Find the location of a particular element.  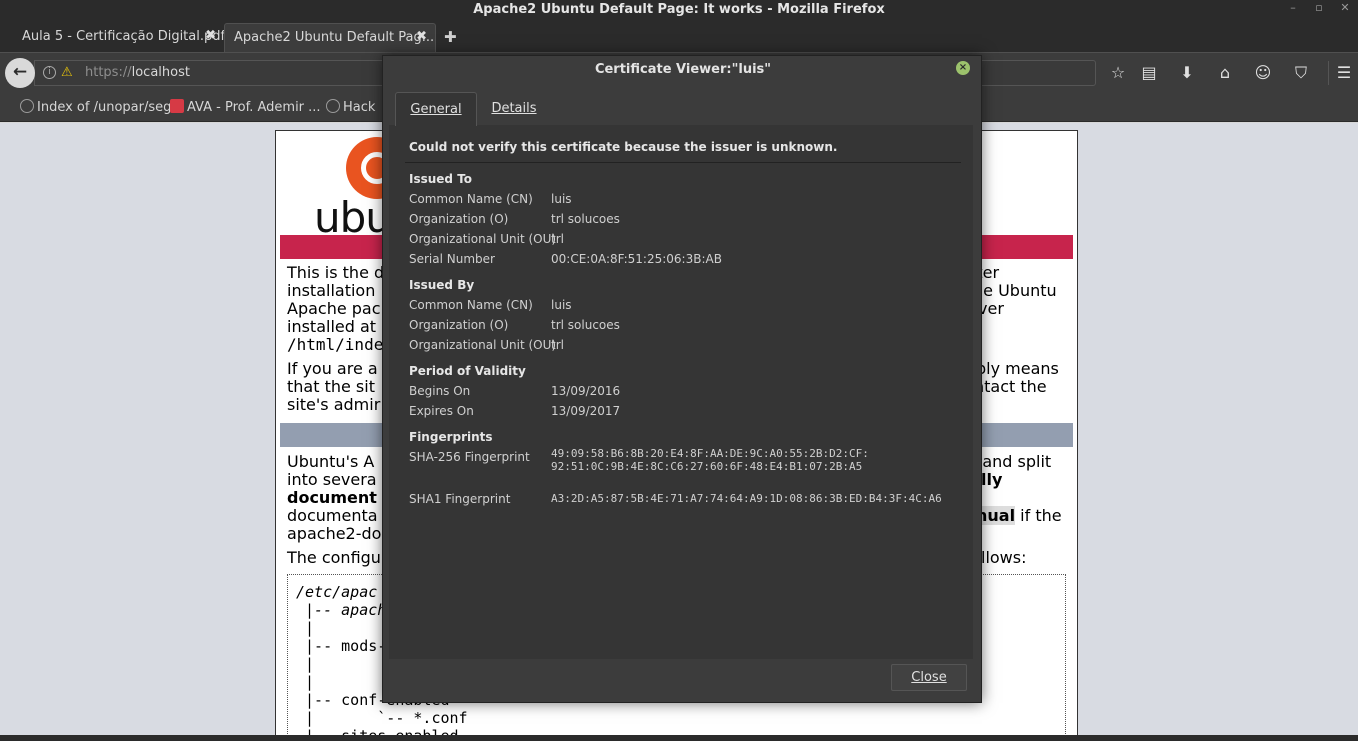

dialog-title: Certificate Viewer:"luis" is located at coordinates (683, 69).